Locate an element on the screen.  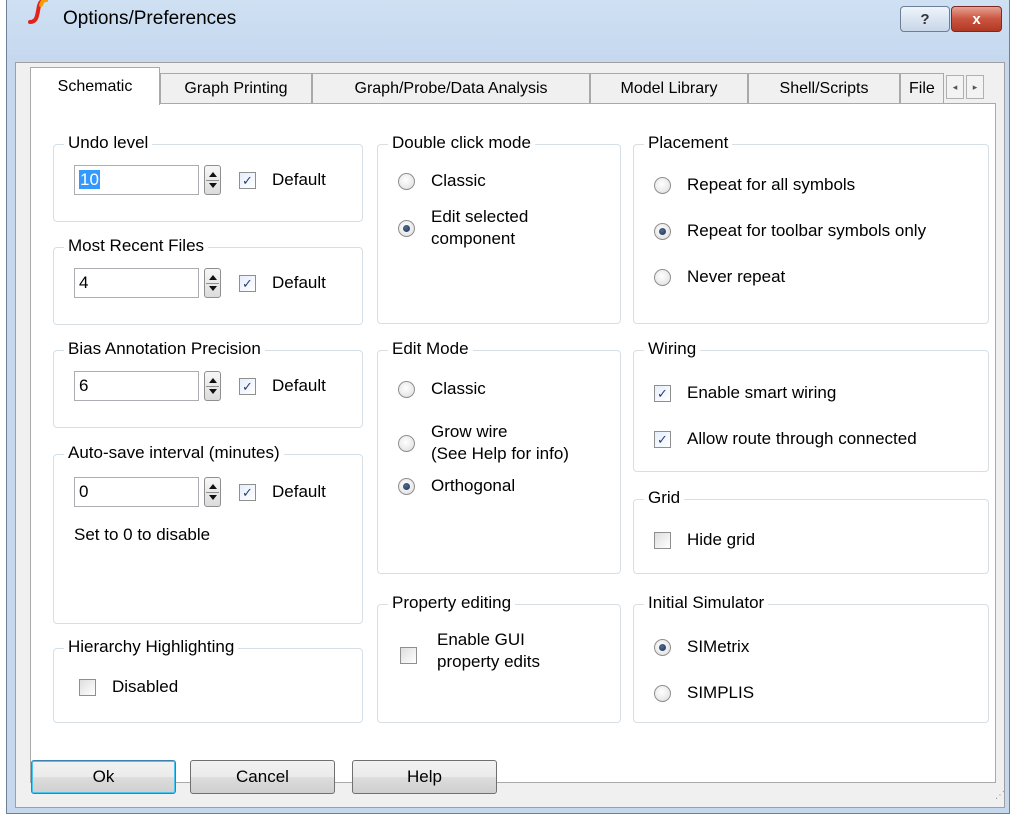
option-line-2: (See Help for info) is located at coordinates (500, 453).